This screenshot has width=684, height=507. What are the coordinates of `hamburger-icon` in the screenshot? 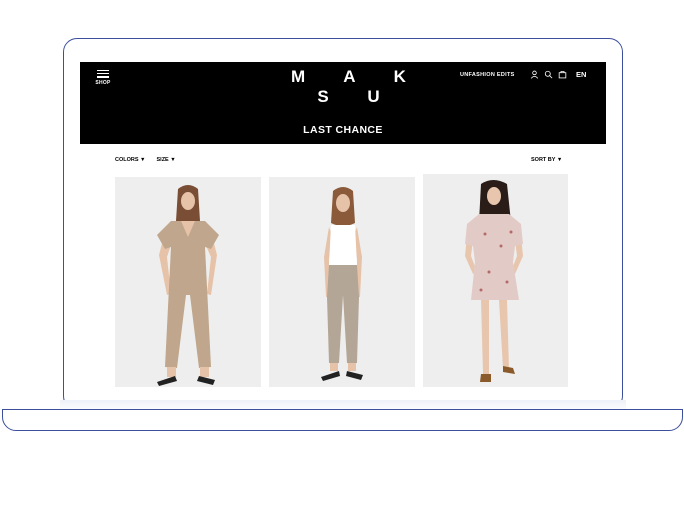 It's located at (103, 74).